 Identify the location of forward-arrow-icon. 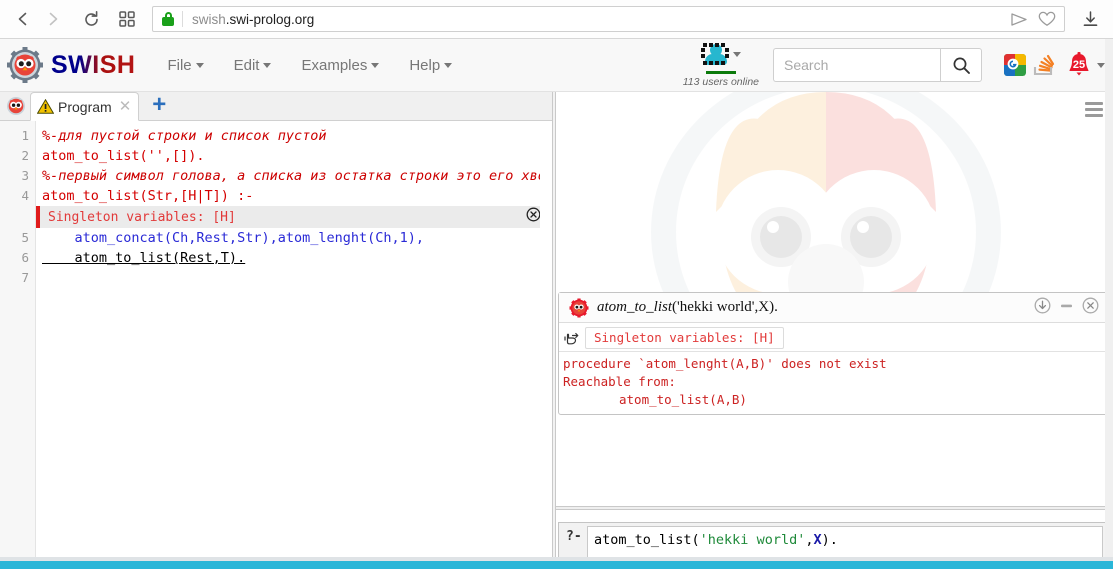
(53, 19).